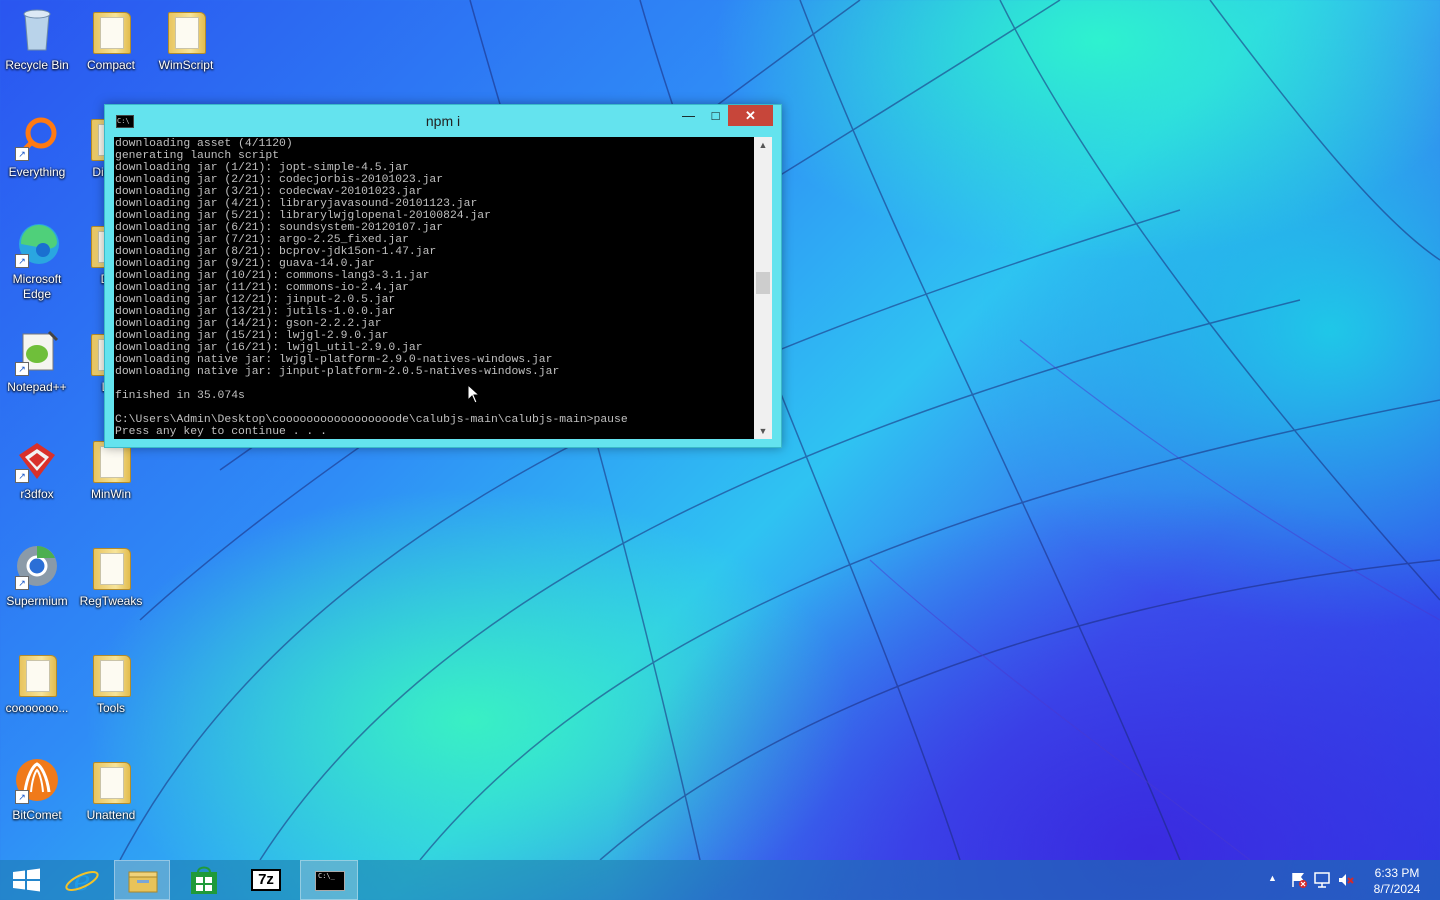 Image resolution: width=1440 pixels, height=900 pixels. I want to click on edge-browser-icon: ↗, so click(37, 244).